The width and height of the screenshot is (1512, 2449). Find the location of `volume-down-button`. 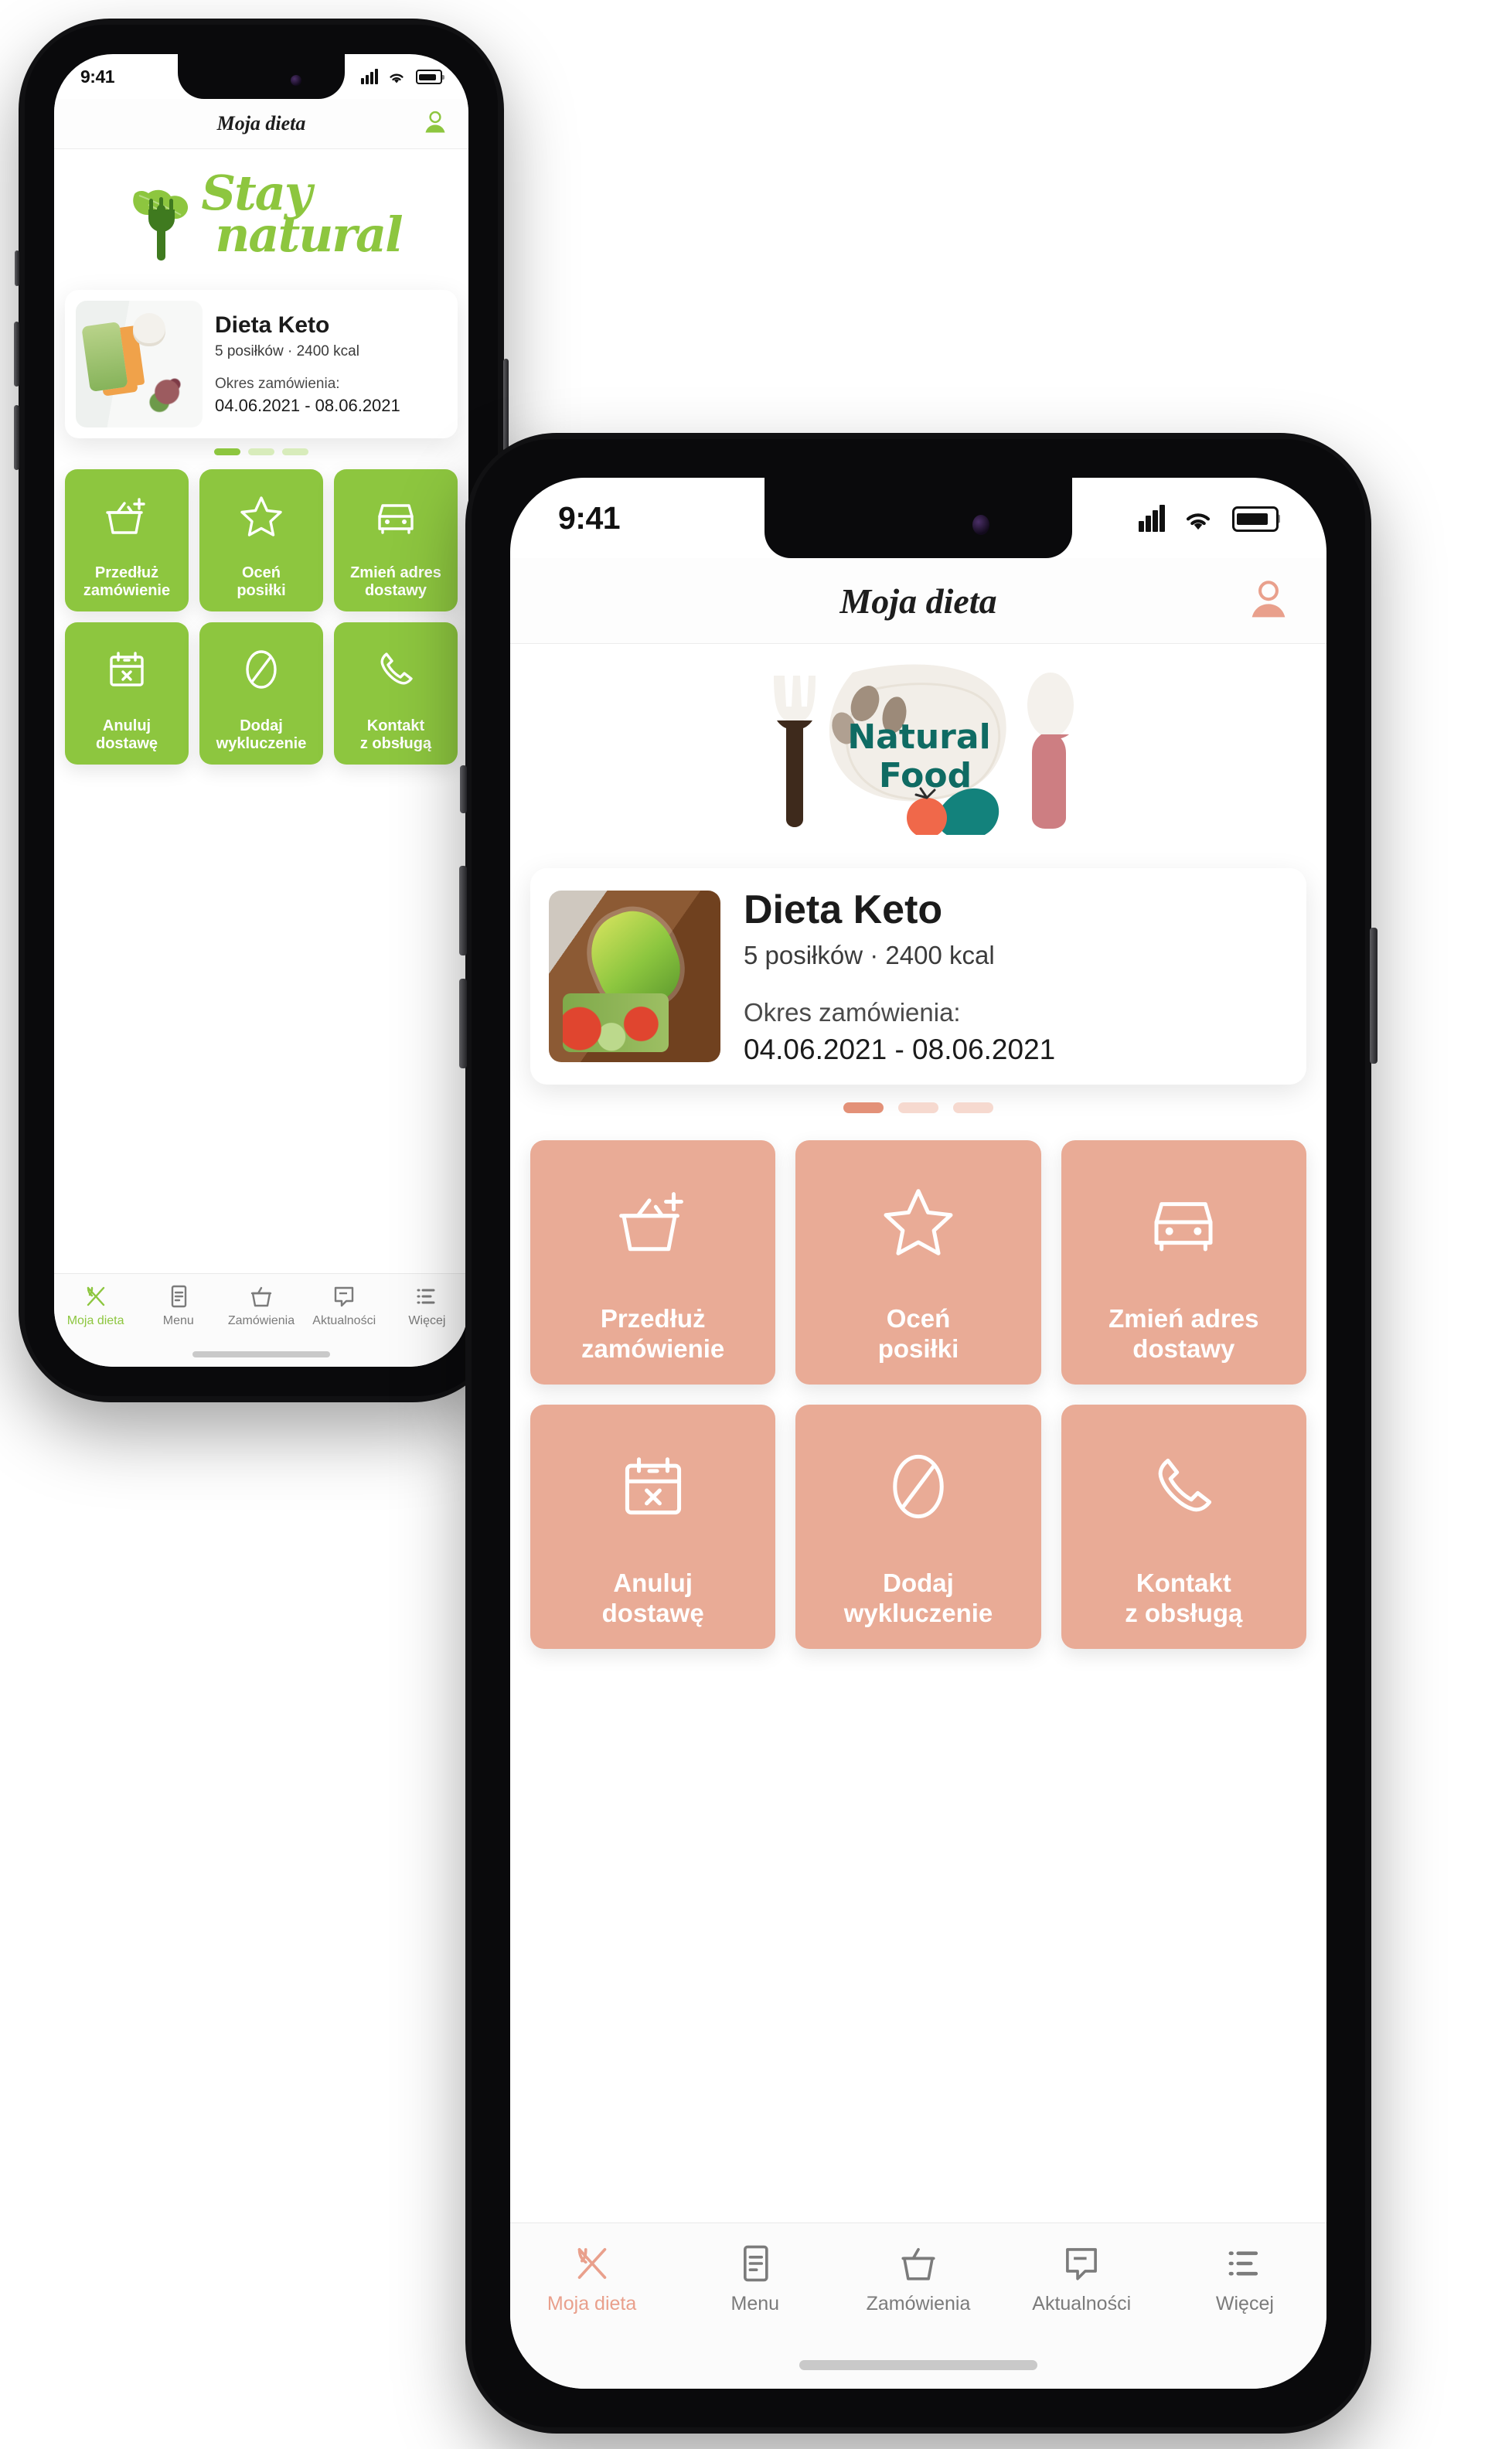

volume-down-button is located at coordinates (463, 1023).